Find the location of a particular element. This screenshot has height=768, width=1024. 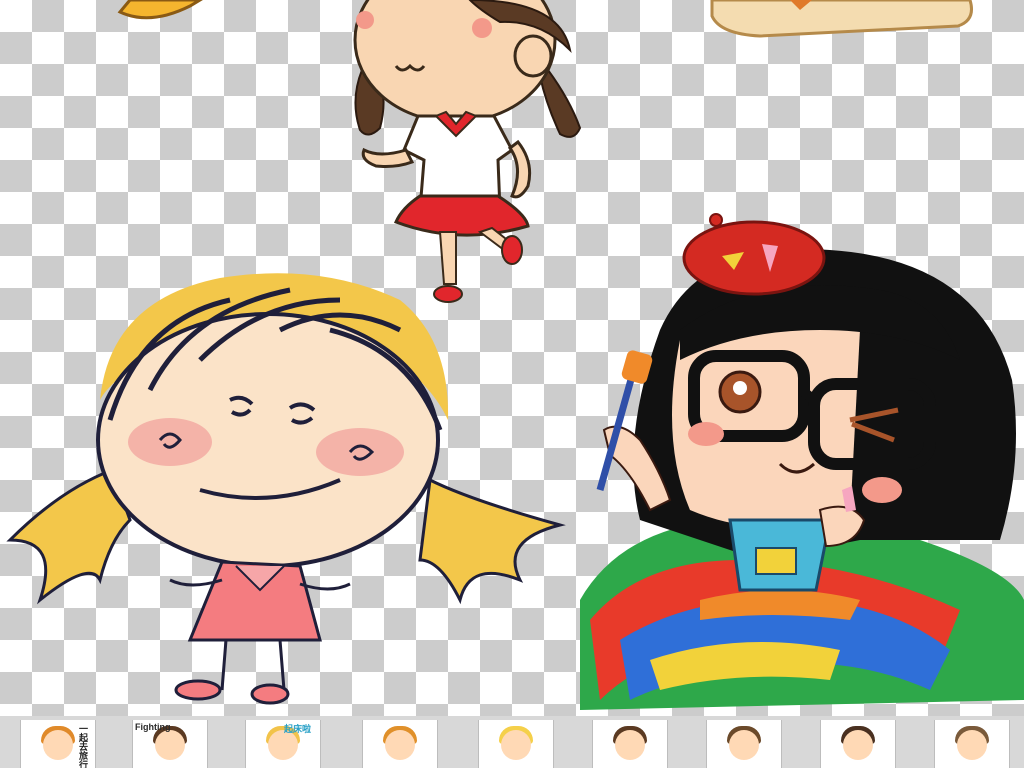

thumbnail-caption: 一起去旅行 is located at coordinates (83, 746).